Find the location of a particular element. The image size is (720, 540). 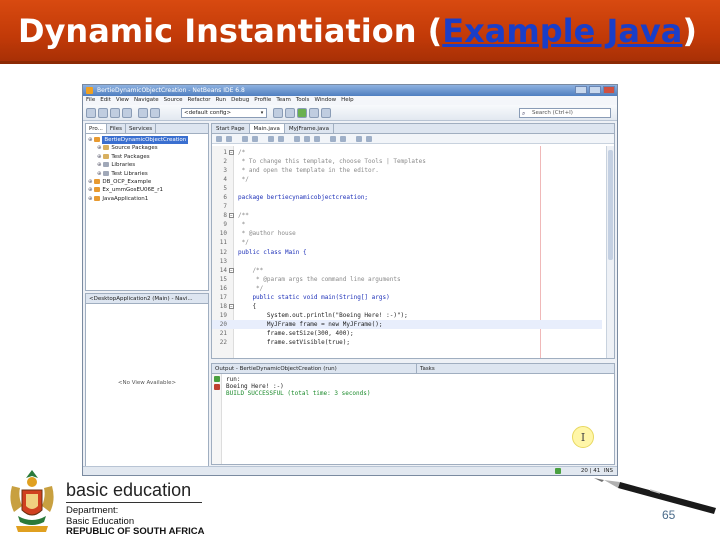

text-cursor-icon: I is located at coordinates (583, 437).